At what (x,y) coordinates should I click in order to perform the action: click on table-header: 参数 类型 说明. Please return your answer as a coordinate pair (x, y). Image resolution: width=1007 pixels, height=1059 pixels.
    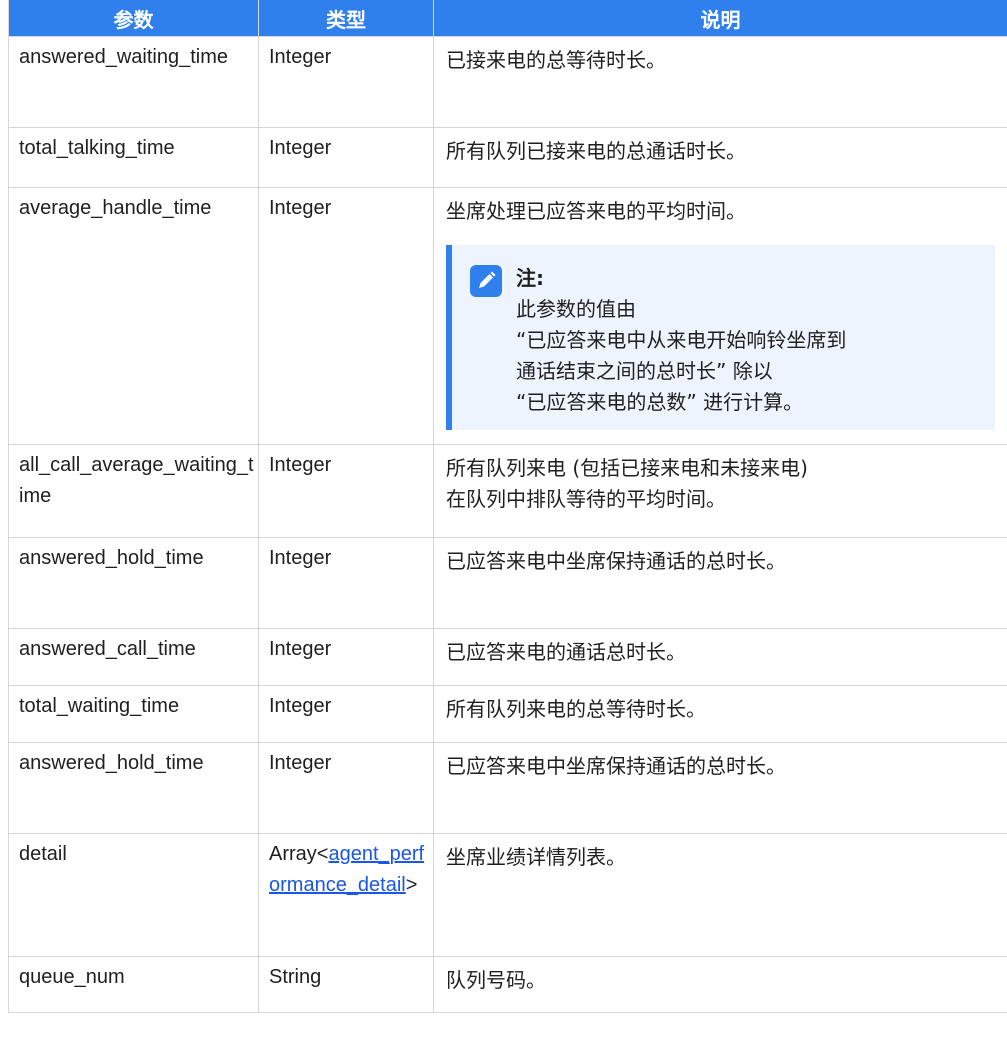
    Looking at the image, I should click on (507, 18).